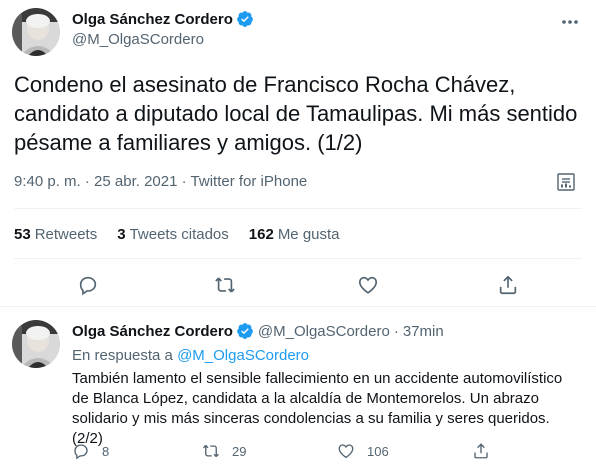 The image size is (596, 466). I want to click on in-reply-mention: @M_OlgaSCordero, so click(243, 355).